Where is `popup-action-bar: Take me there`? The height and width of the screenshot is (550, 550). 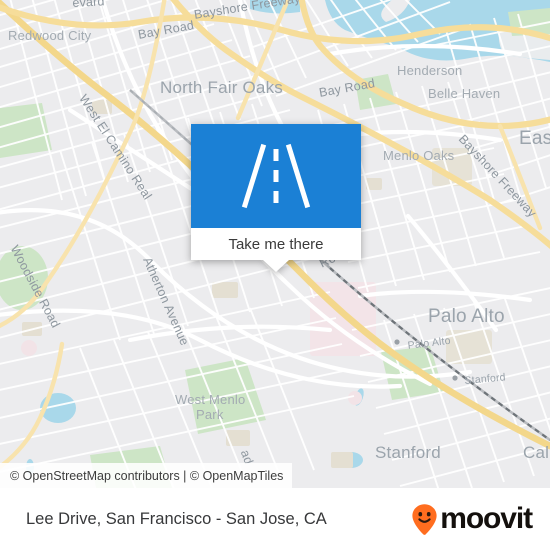 popup-action-bar: Take me there is located at coordinates (276, 244).